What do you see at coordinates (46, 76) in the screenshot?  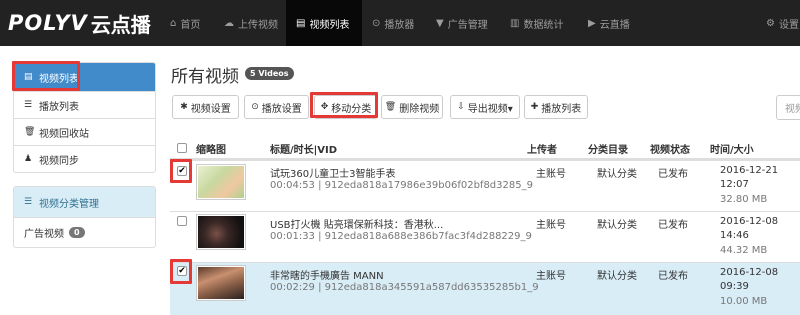 I see `highlight-video-list` at bounding box center [46, 76].